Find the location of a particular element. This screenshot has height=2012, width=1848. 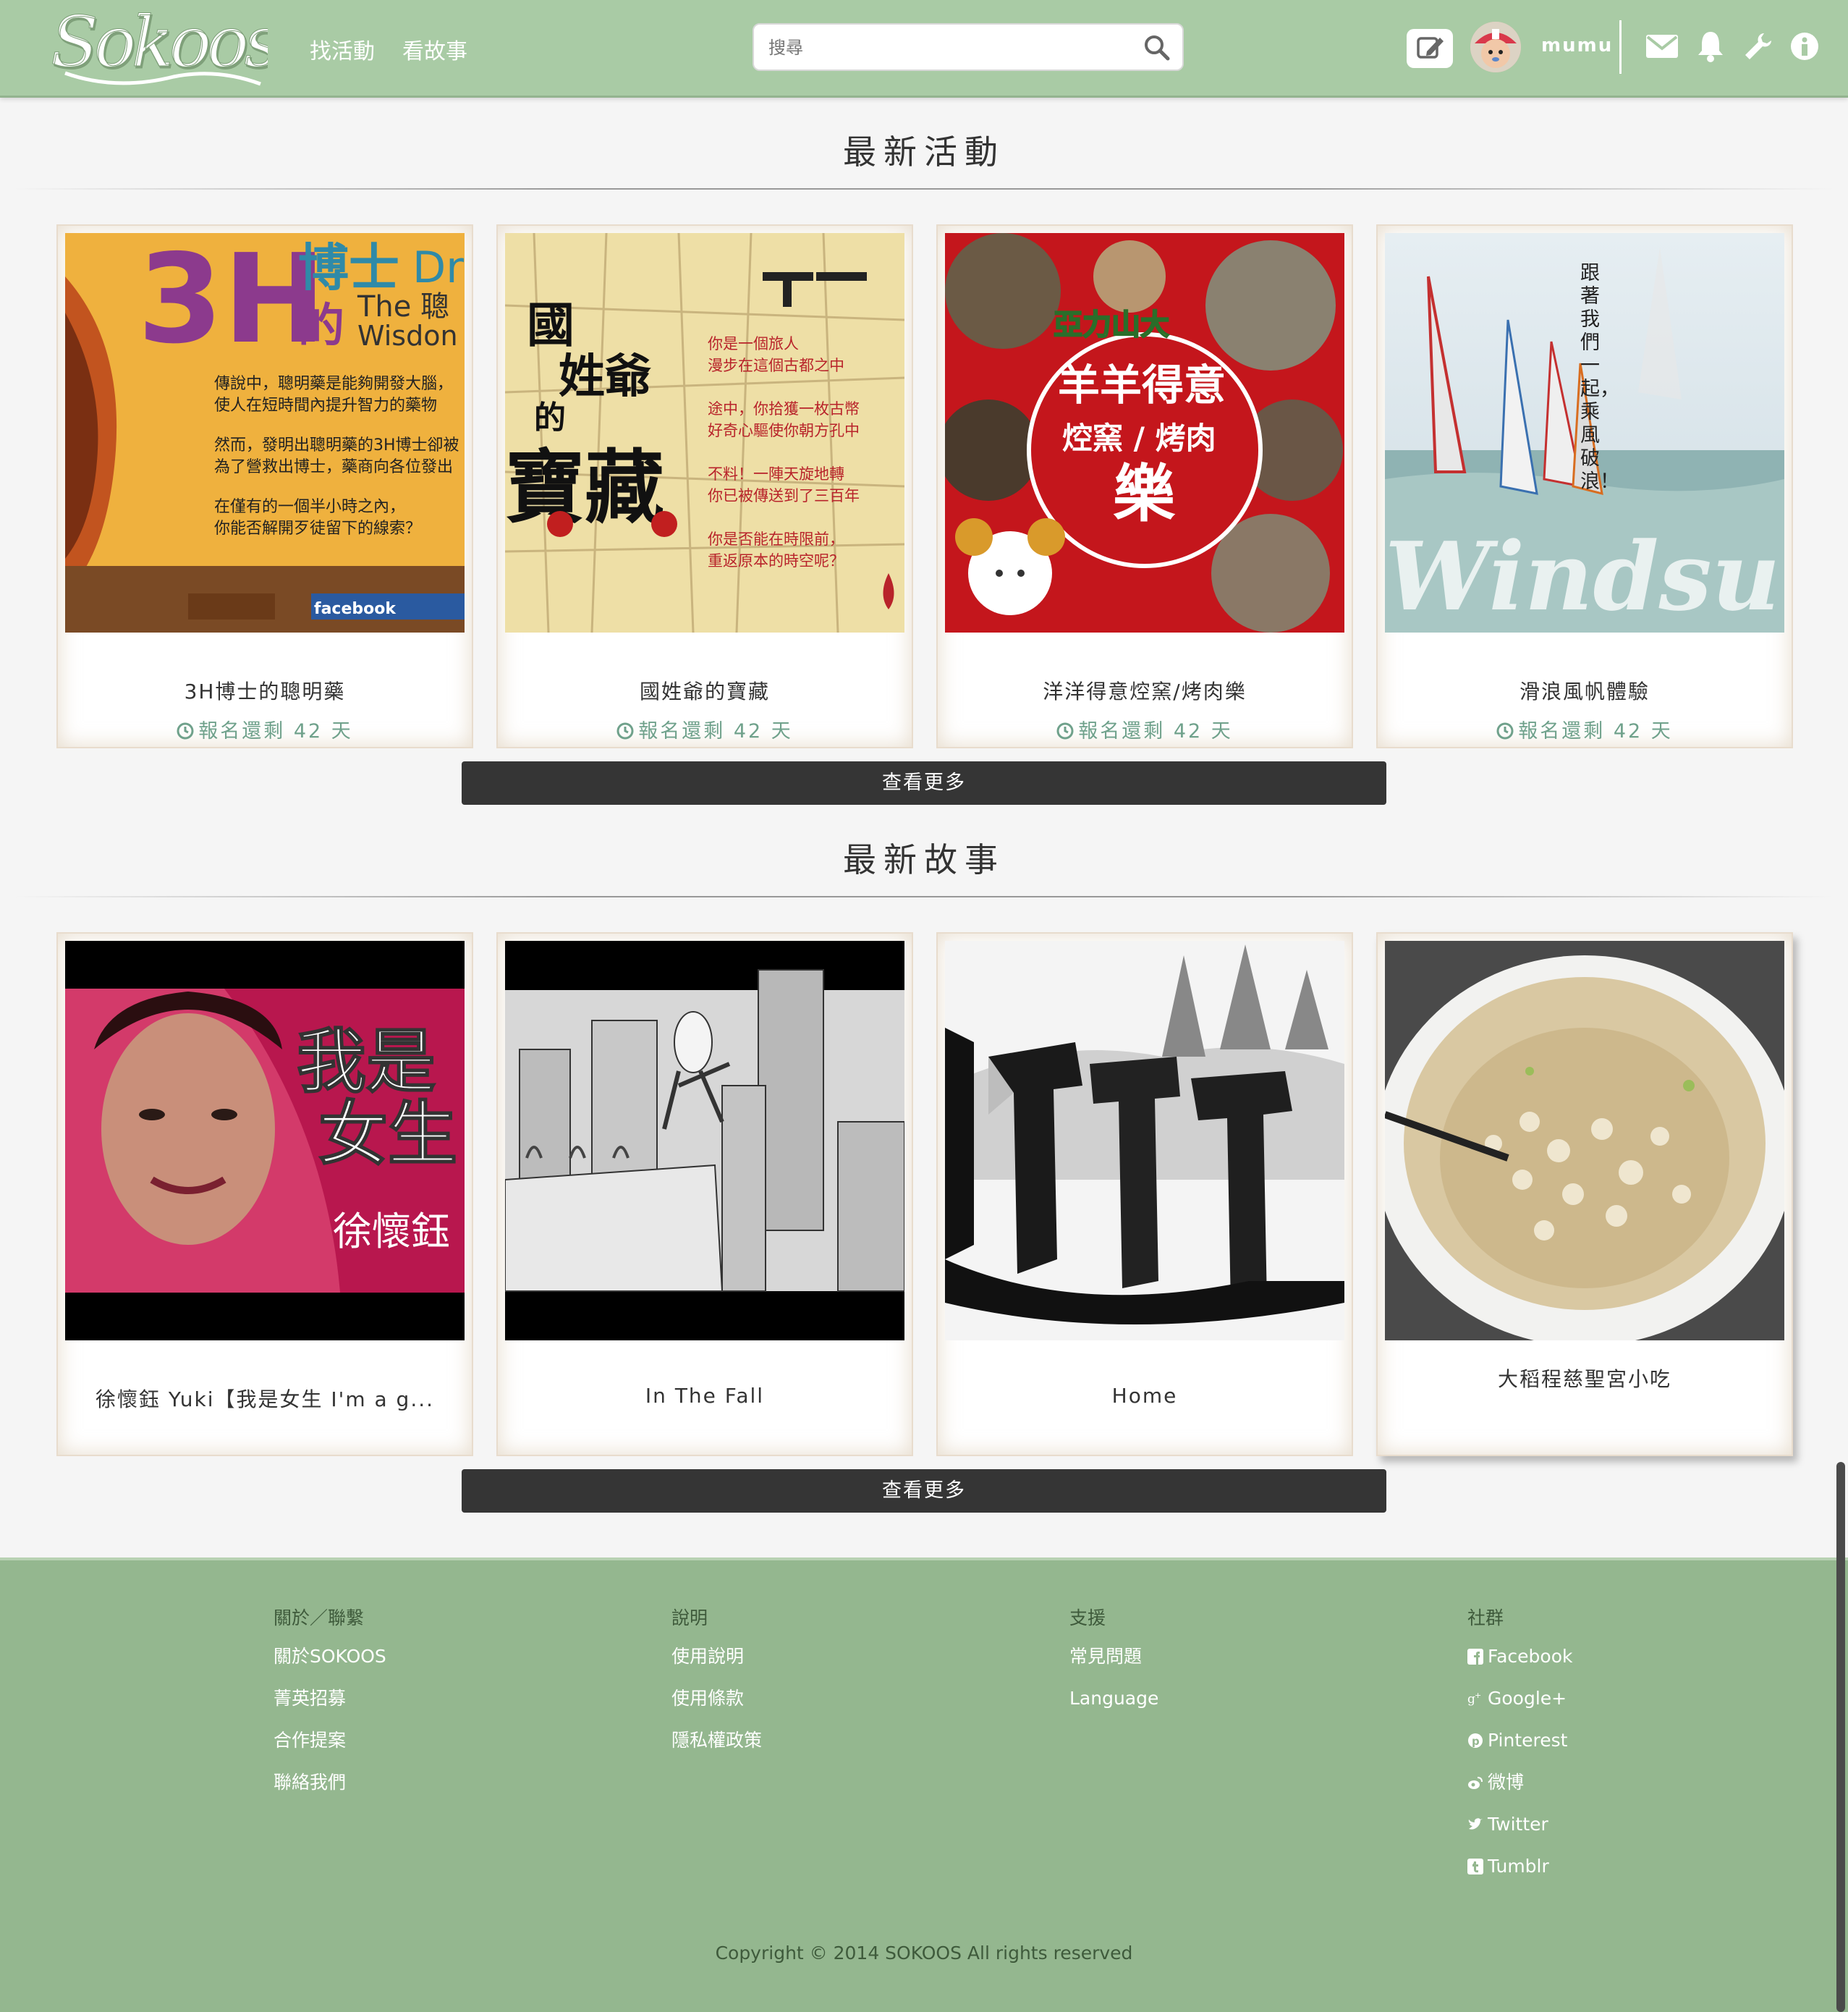

weibo-icon is located at coordinates (1475, 1783).